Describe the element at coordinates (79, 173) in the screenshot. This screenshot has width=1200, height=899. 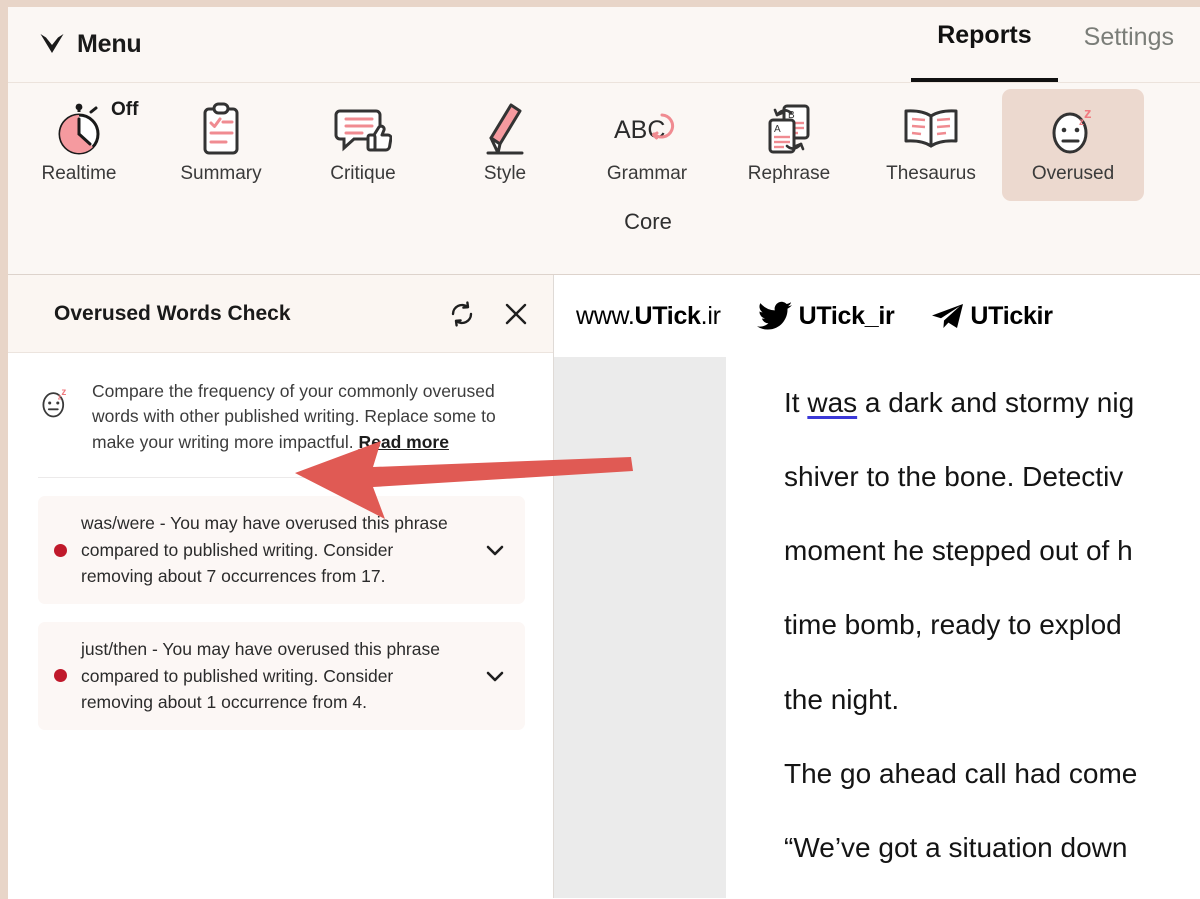
I see `ribbon-label-realtime: Realtime` at that location.